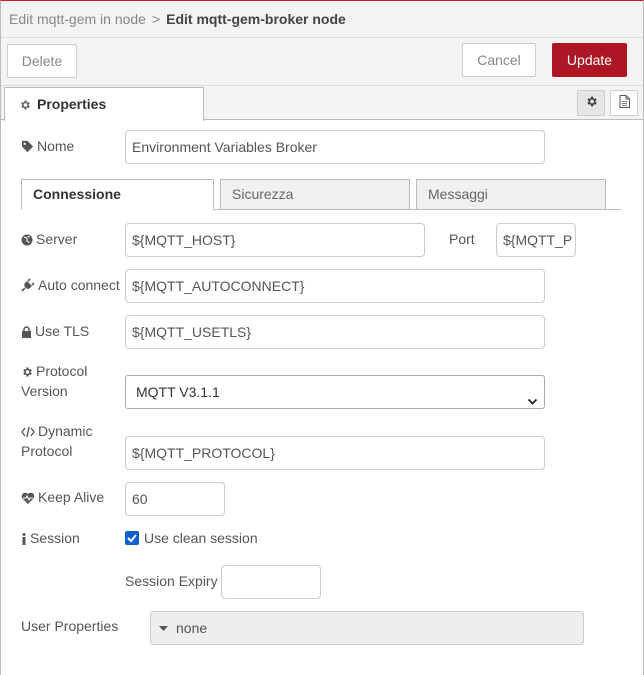 Image resolution: width=644 pixels, height=675 pixels. Describe the element at coordinates (335, 453) in the screenshot. I see `dynamic-protocol-input: ${MQTT_PROTOCOL}` at that location.